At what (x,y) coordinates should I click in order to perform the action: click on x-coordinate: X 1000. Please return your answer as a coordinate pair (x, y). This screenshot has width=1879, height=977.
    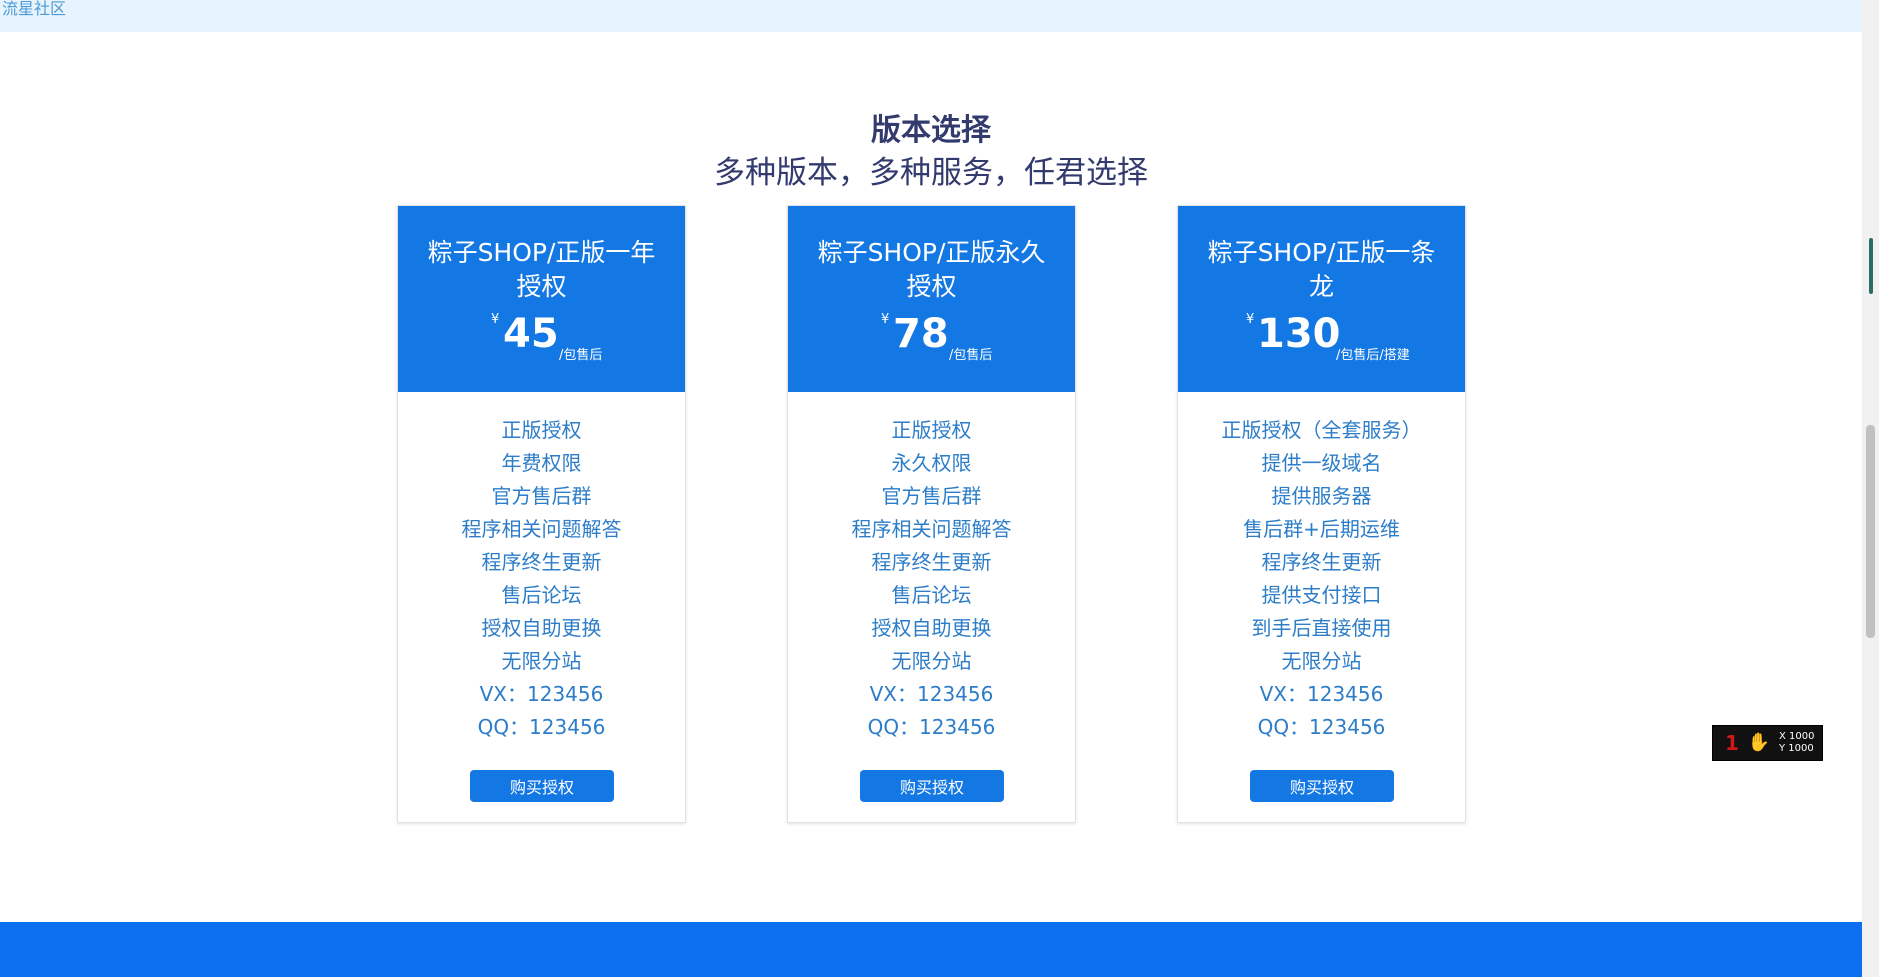
    Looking at the image, I should click on (1797, 736).